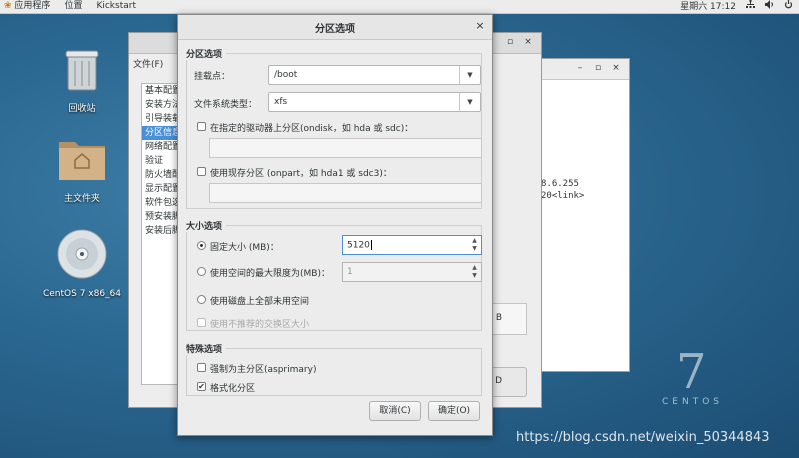  Describe the element at coordinates (301, 174) in the screenshot. I see `onpart-label: 使用现存分区 (onpart，如 hda1 或 sdc3)：` at that location.